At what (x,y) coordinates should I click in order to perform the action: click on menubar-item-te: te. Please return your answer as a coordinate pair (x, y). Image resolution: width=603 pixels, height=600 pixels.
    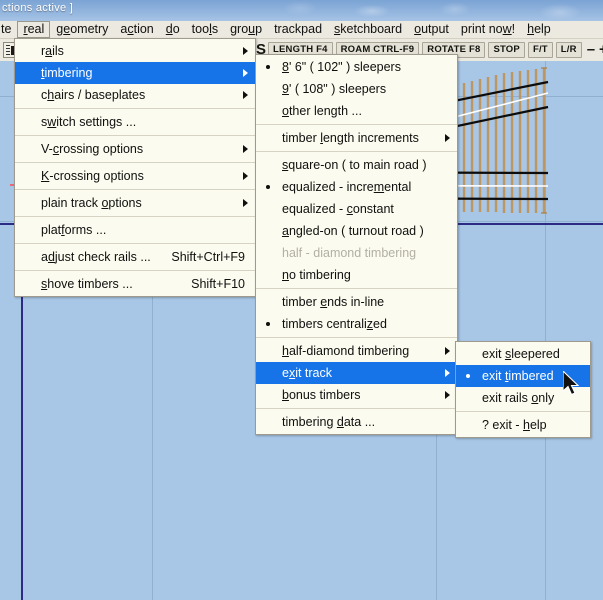
    Looking at the image, I should click on (8, 29).